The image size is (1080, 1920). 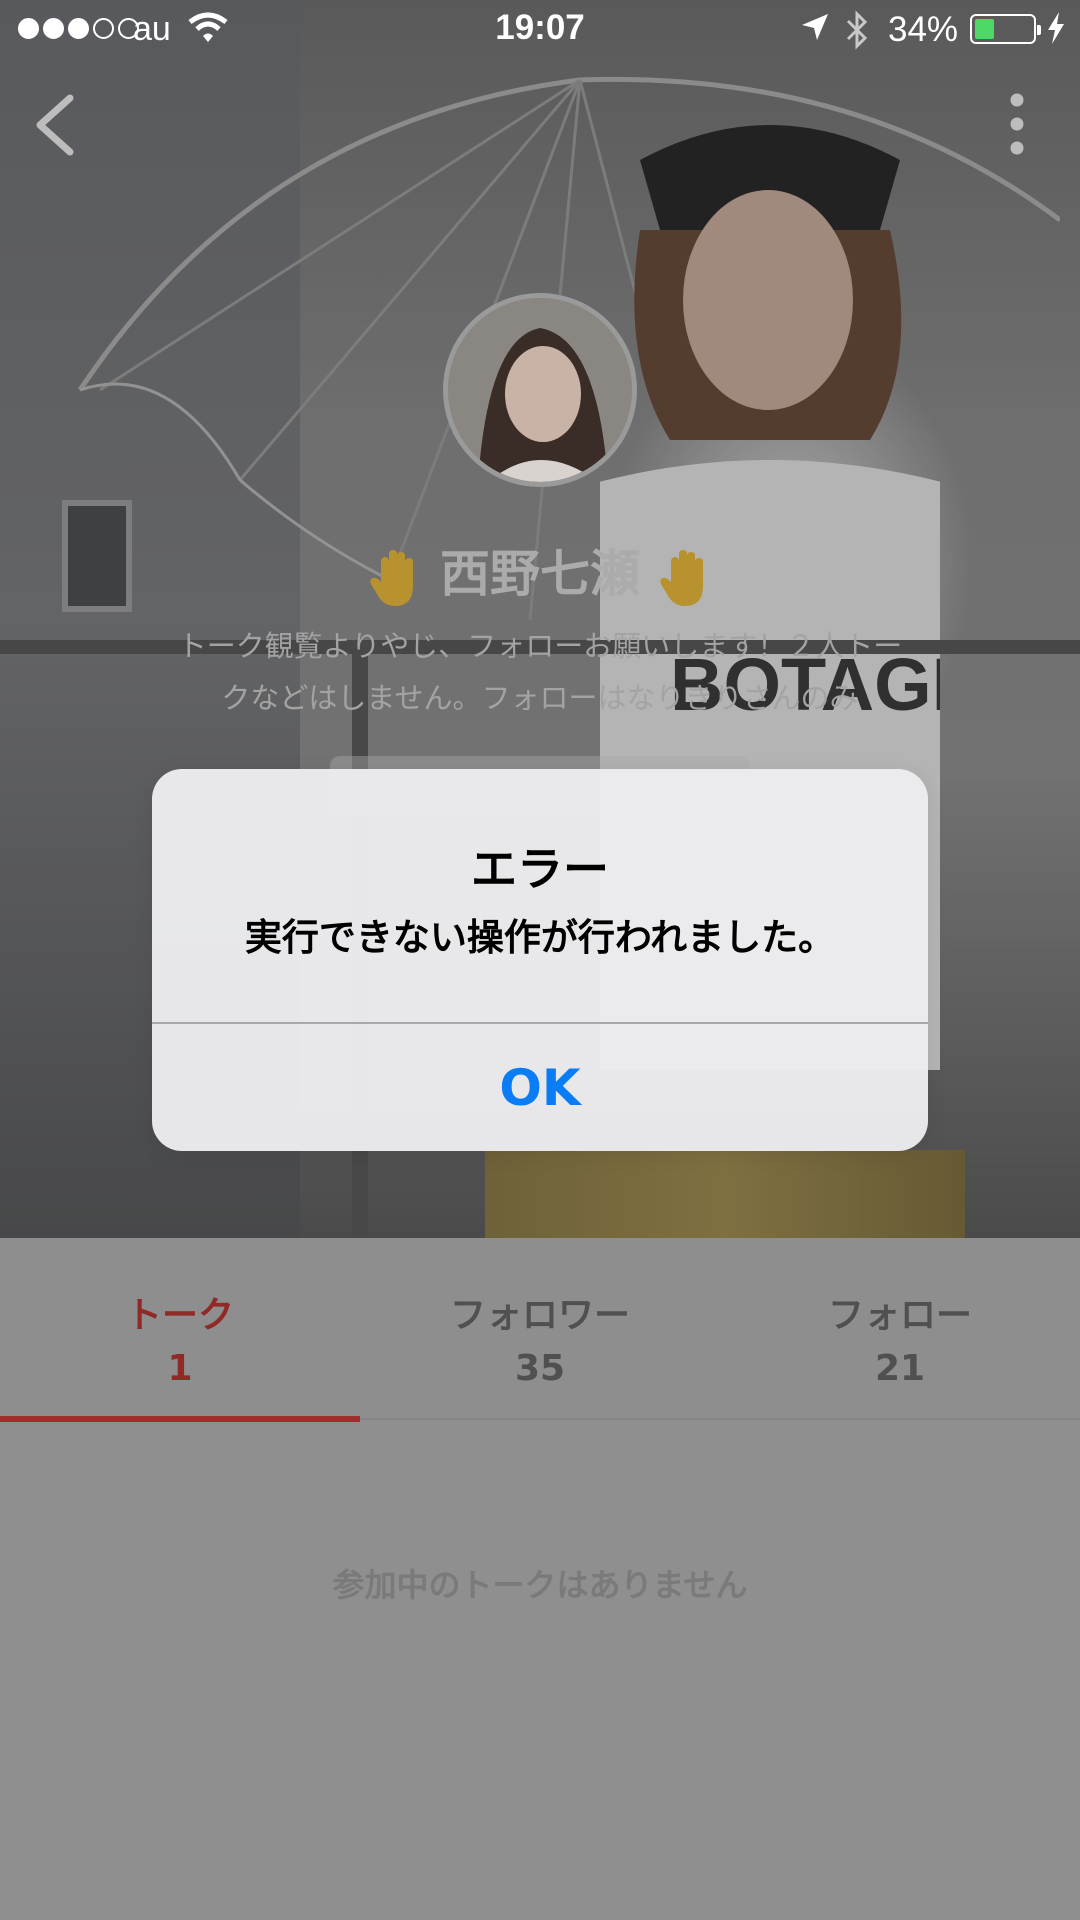 I want to click on empty-state-message: 参加中のトークはありません, so click(x=540, y=1585).